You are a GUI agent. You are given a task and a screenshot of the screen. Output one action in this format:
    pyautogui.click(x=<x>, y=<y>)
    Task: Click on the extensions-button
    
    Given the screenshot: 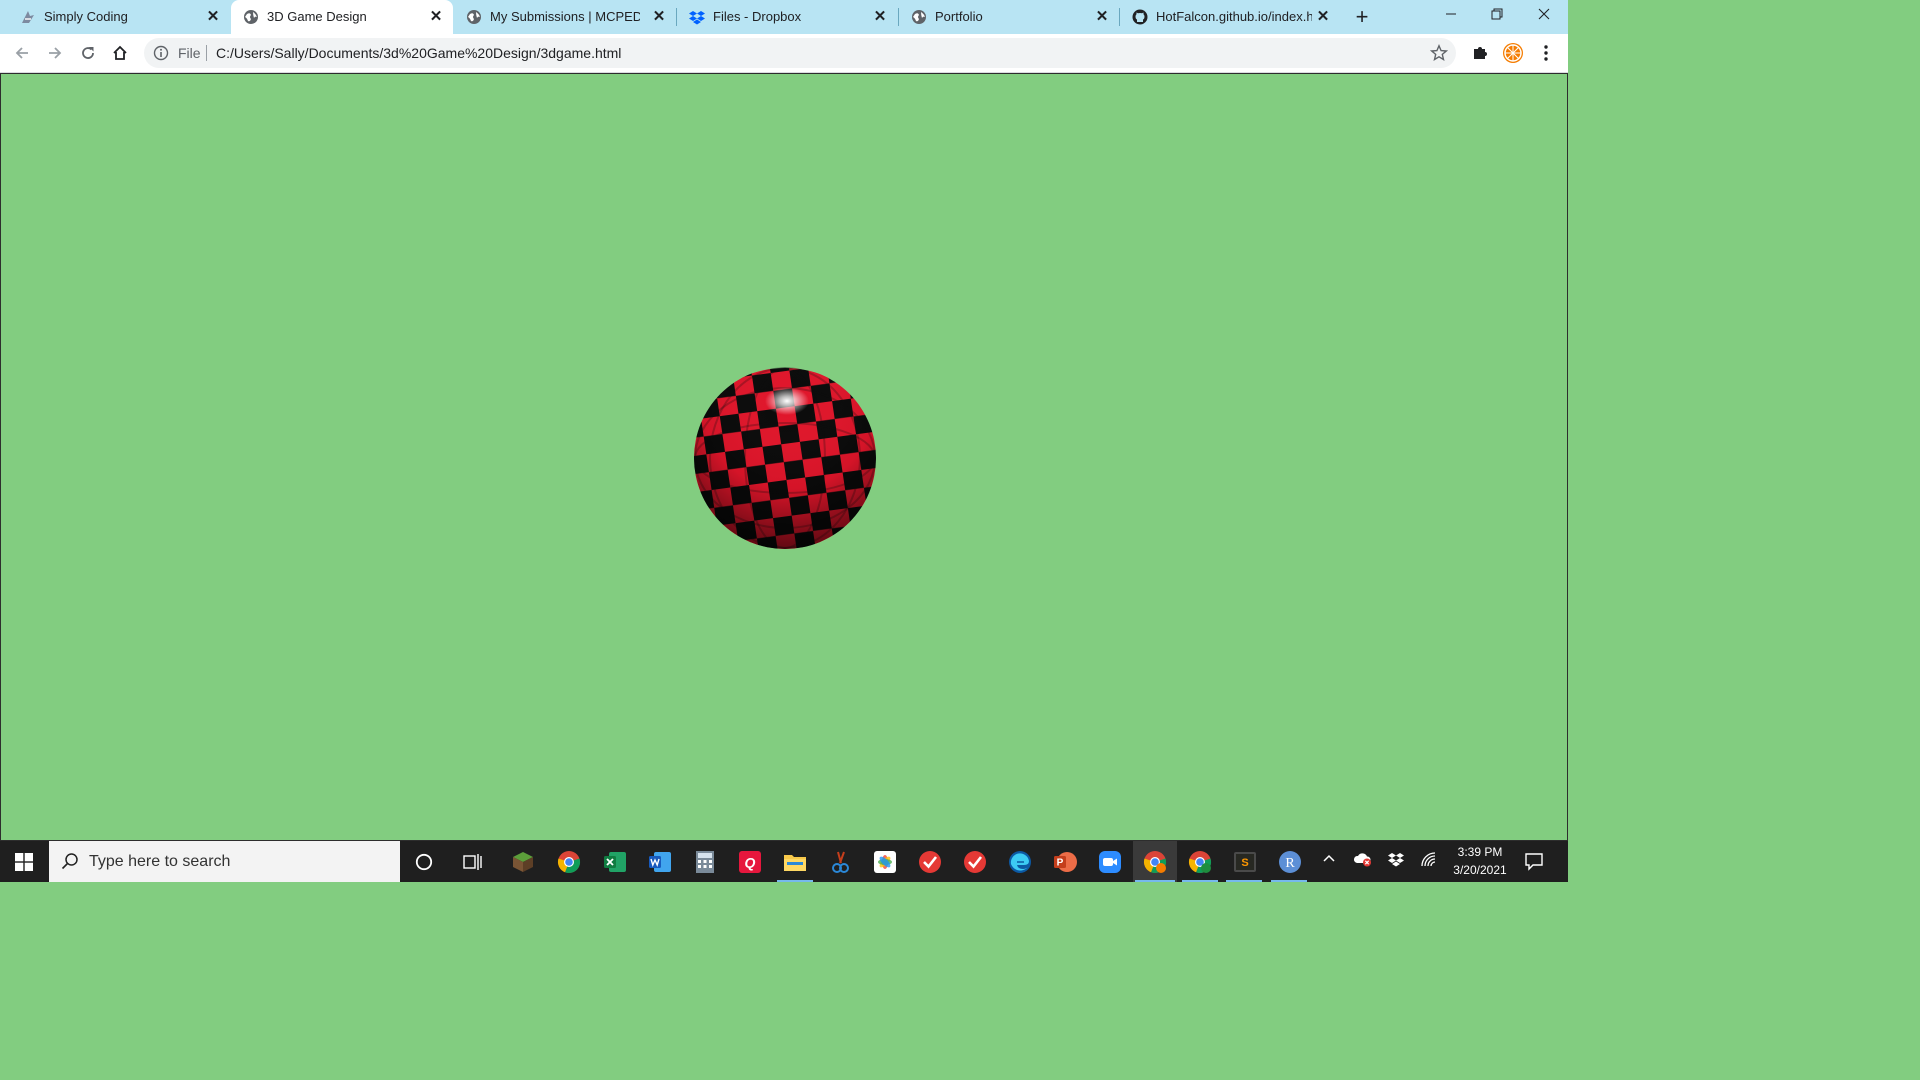 What is the action you would take?
    pyautogui.click(x=1480, y=53)
    